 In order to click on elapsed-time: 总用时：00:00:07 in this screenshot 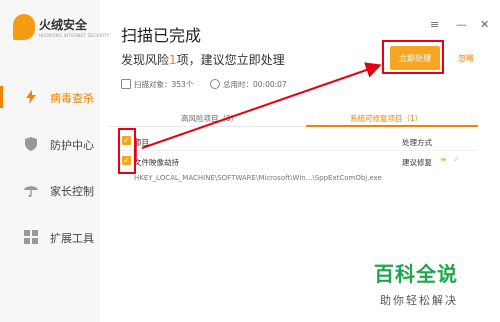, I will do `click(248, 84)`.